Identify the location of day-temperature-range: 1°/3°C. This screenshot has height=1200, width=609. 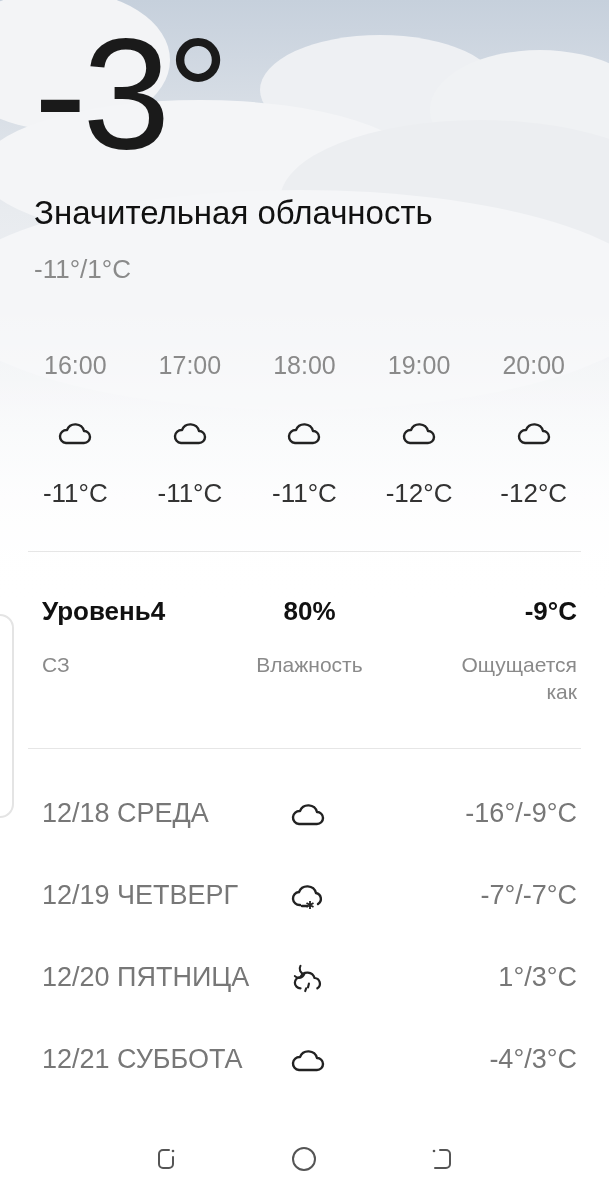
(537, 978).